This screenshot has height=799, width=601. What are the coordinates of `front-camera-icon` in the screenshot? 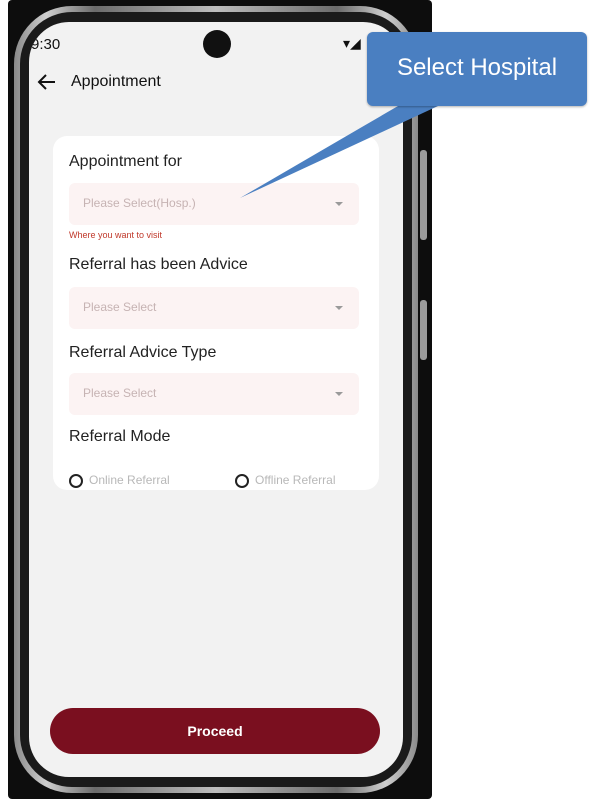 It's located at (217, 44).